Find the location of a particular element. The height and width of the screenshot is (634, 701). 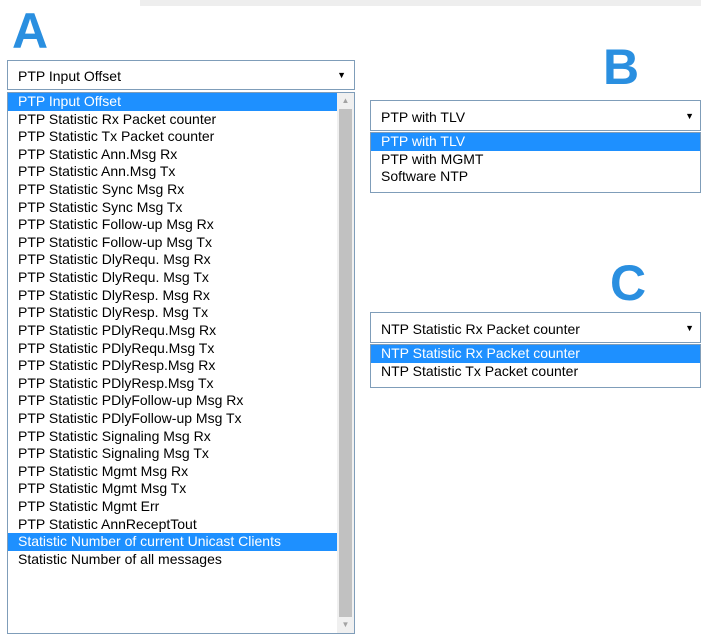

label-b: B is located at coordinates (621, 67).